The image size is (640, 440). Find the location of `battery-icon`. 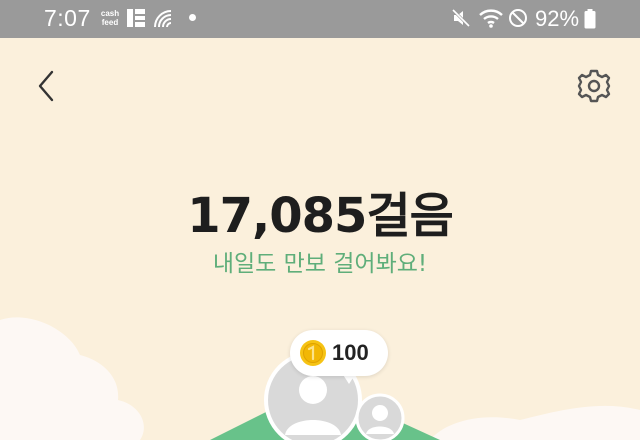

battery-icon is located at coordinates (590, 19).